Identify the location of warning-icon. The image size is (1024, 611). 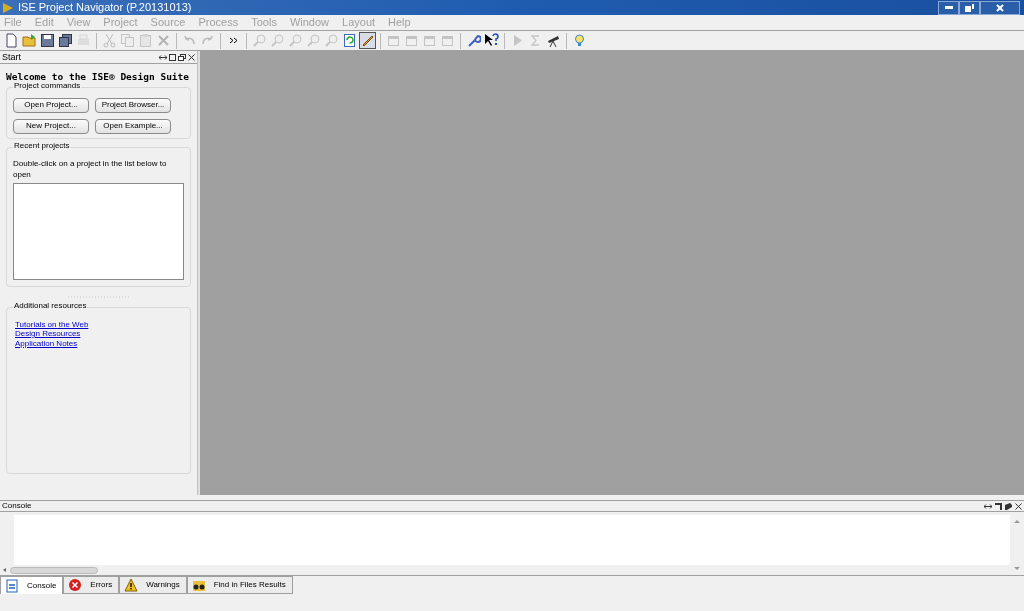
(131, 585).